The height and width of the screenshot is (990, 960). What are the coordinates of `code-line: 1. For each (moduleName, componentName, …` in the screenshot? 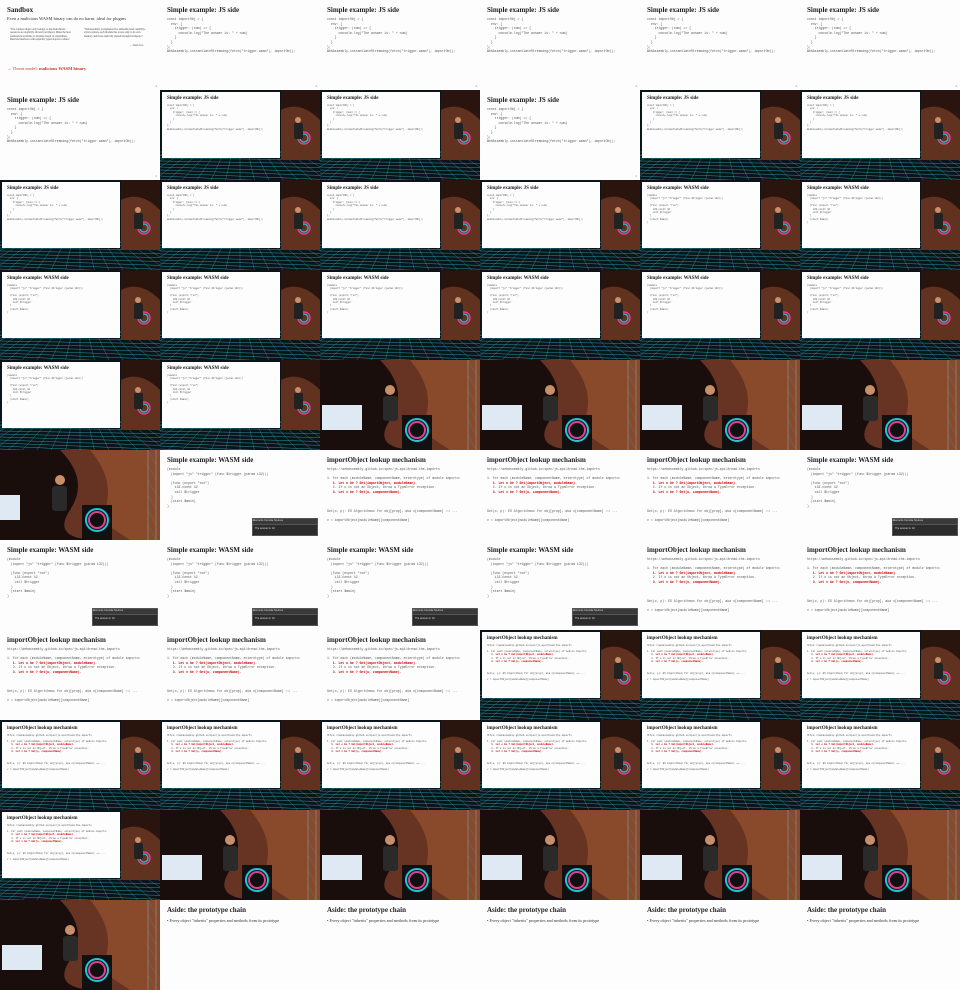 It's located at (554, 478).